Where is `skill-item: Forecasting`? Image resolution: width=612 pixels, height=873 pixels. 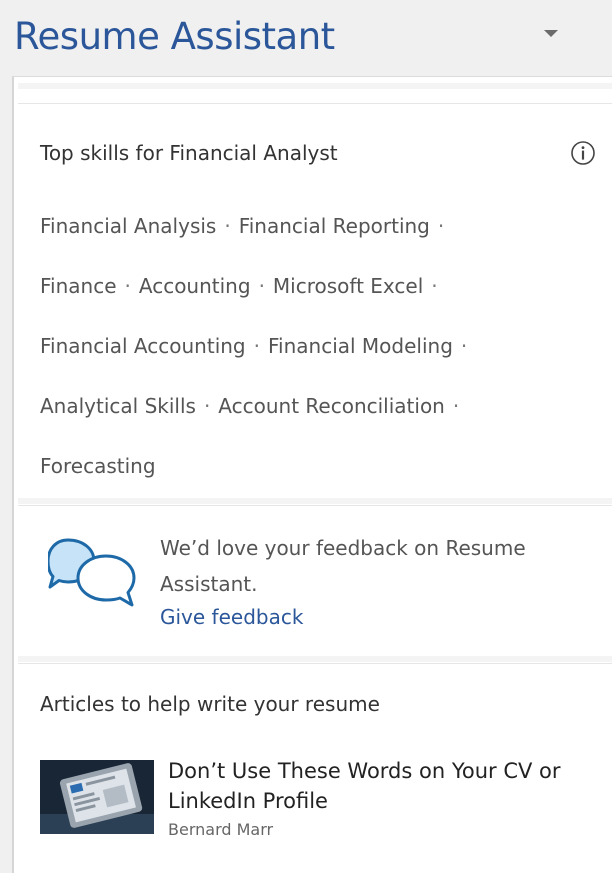
skill-item: Forecasting is located at coordinates (98, 466).